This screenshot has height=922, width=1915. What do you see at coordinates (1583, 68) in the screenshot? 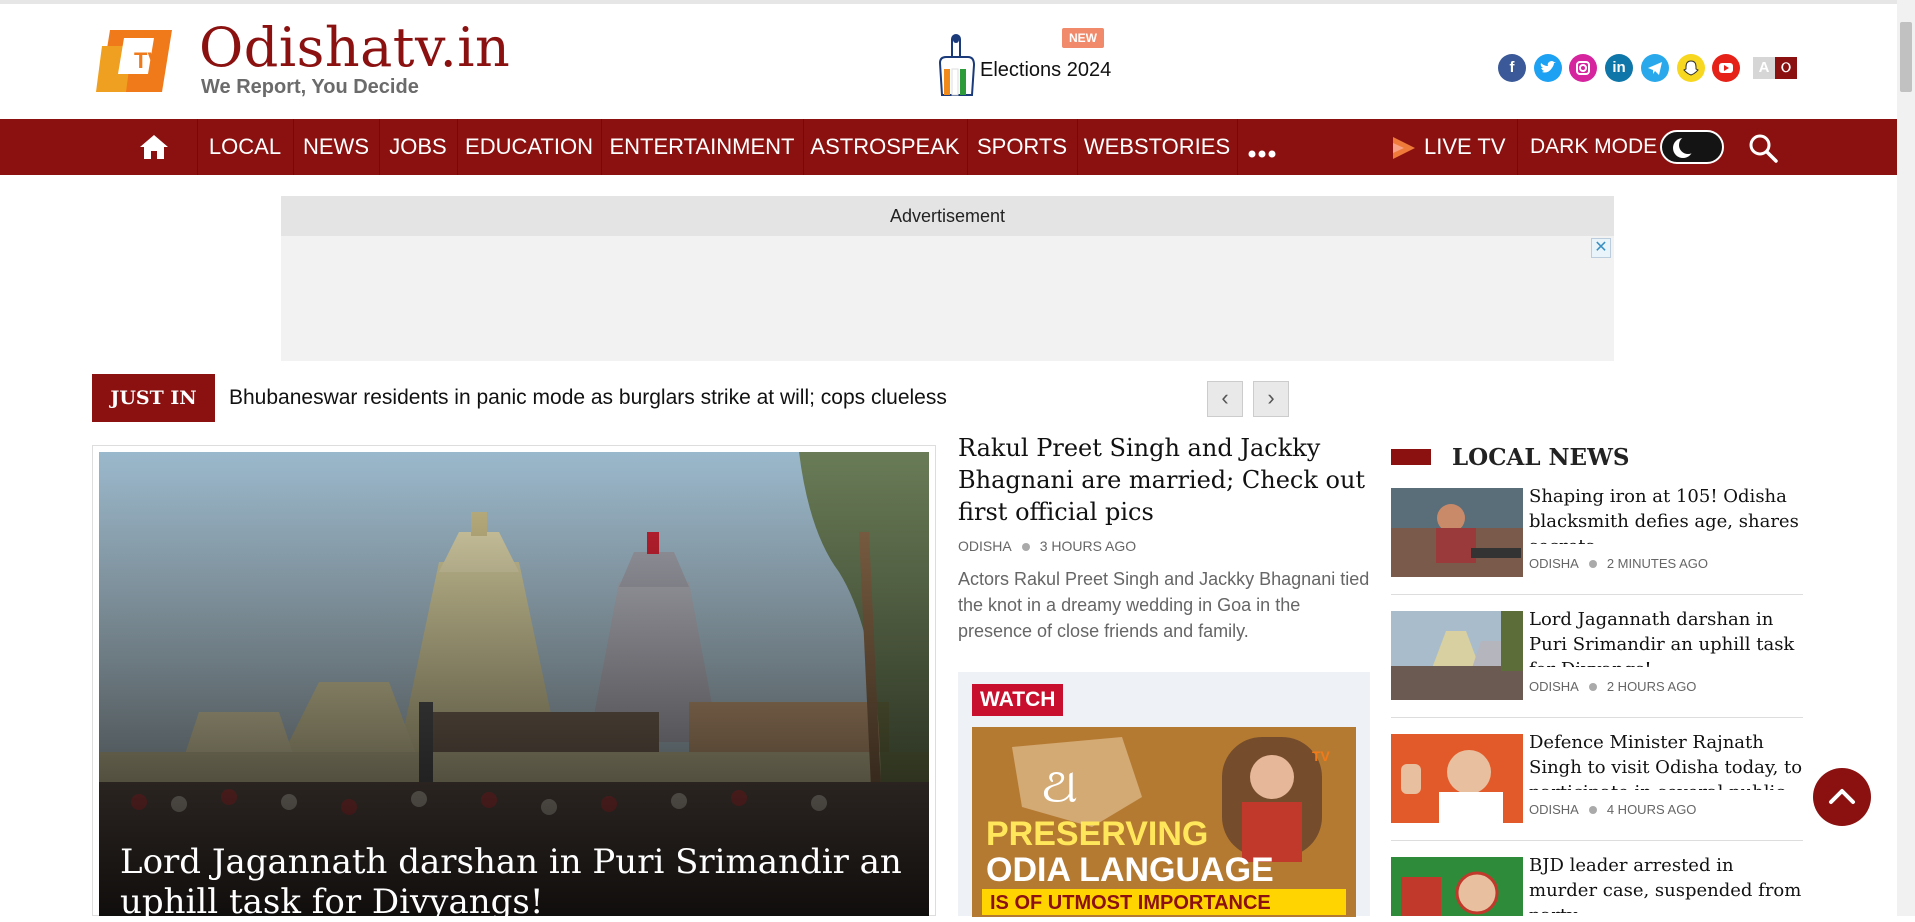
I see `instagram-icon` at bounding box center [1583, 68].